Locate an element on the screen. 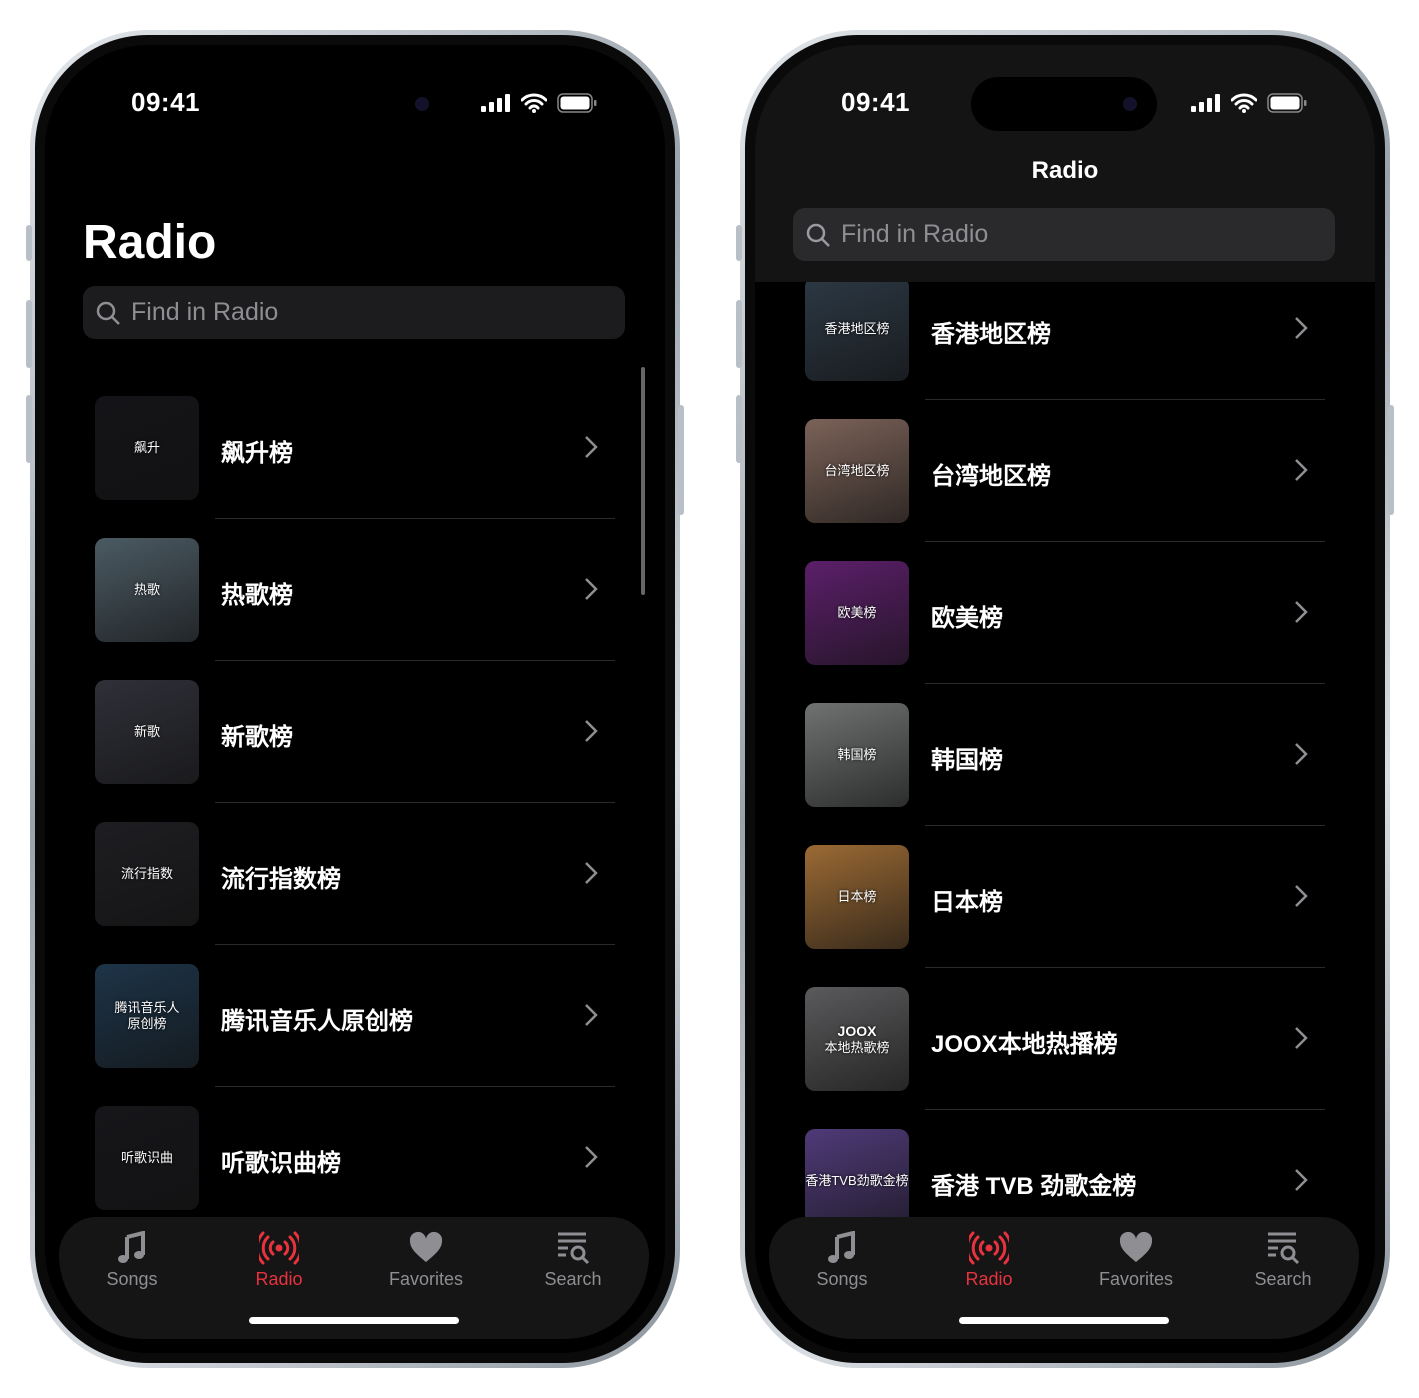  list-item-label: 听歌识曲榜 is located at coordinates (281, 1163).